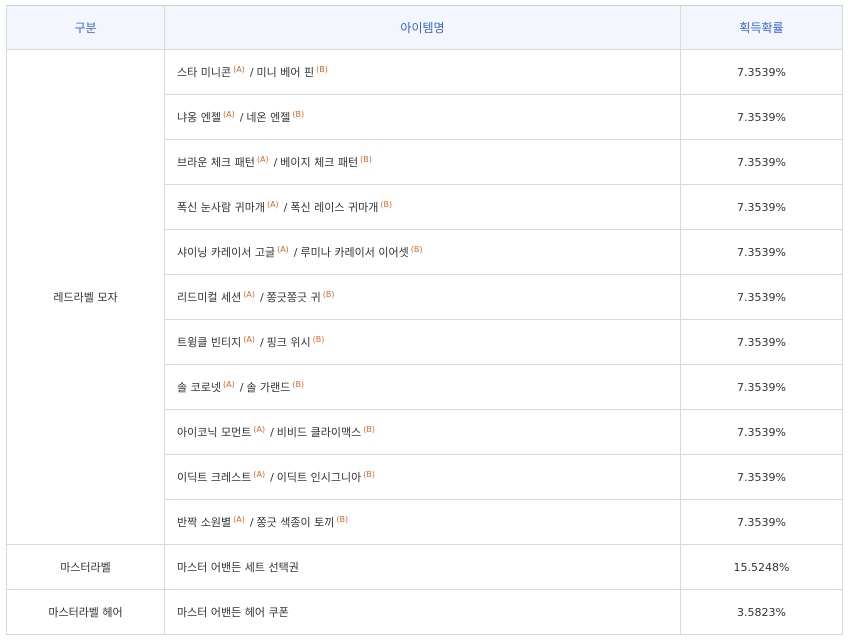 The height and width of the screenshot is (641, 848). What do you see at coordinates (85, 297) in the screenshot?
I see `category-cell: 레드라벨 모자` at bounding box center [85, 297].